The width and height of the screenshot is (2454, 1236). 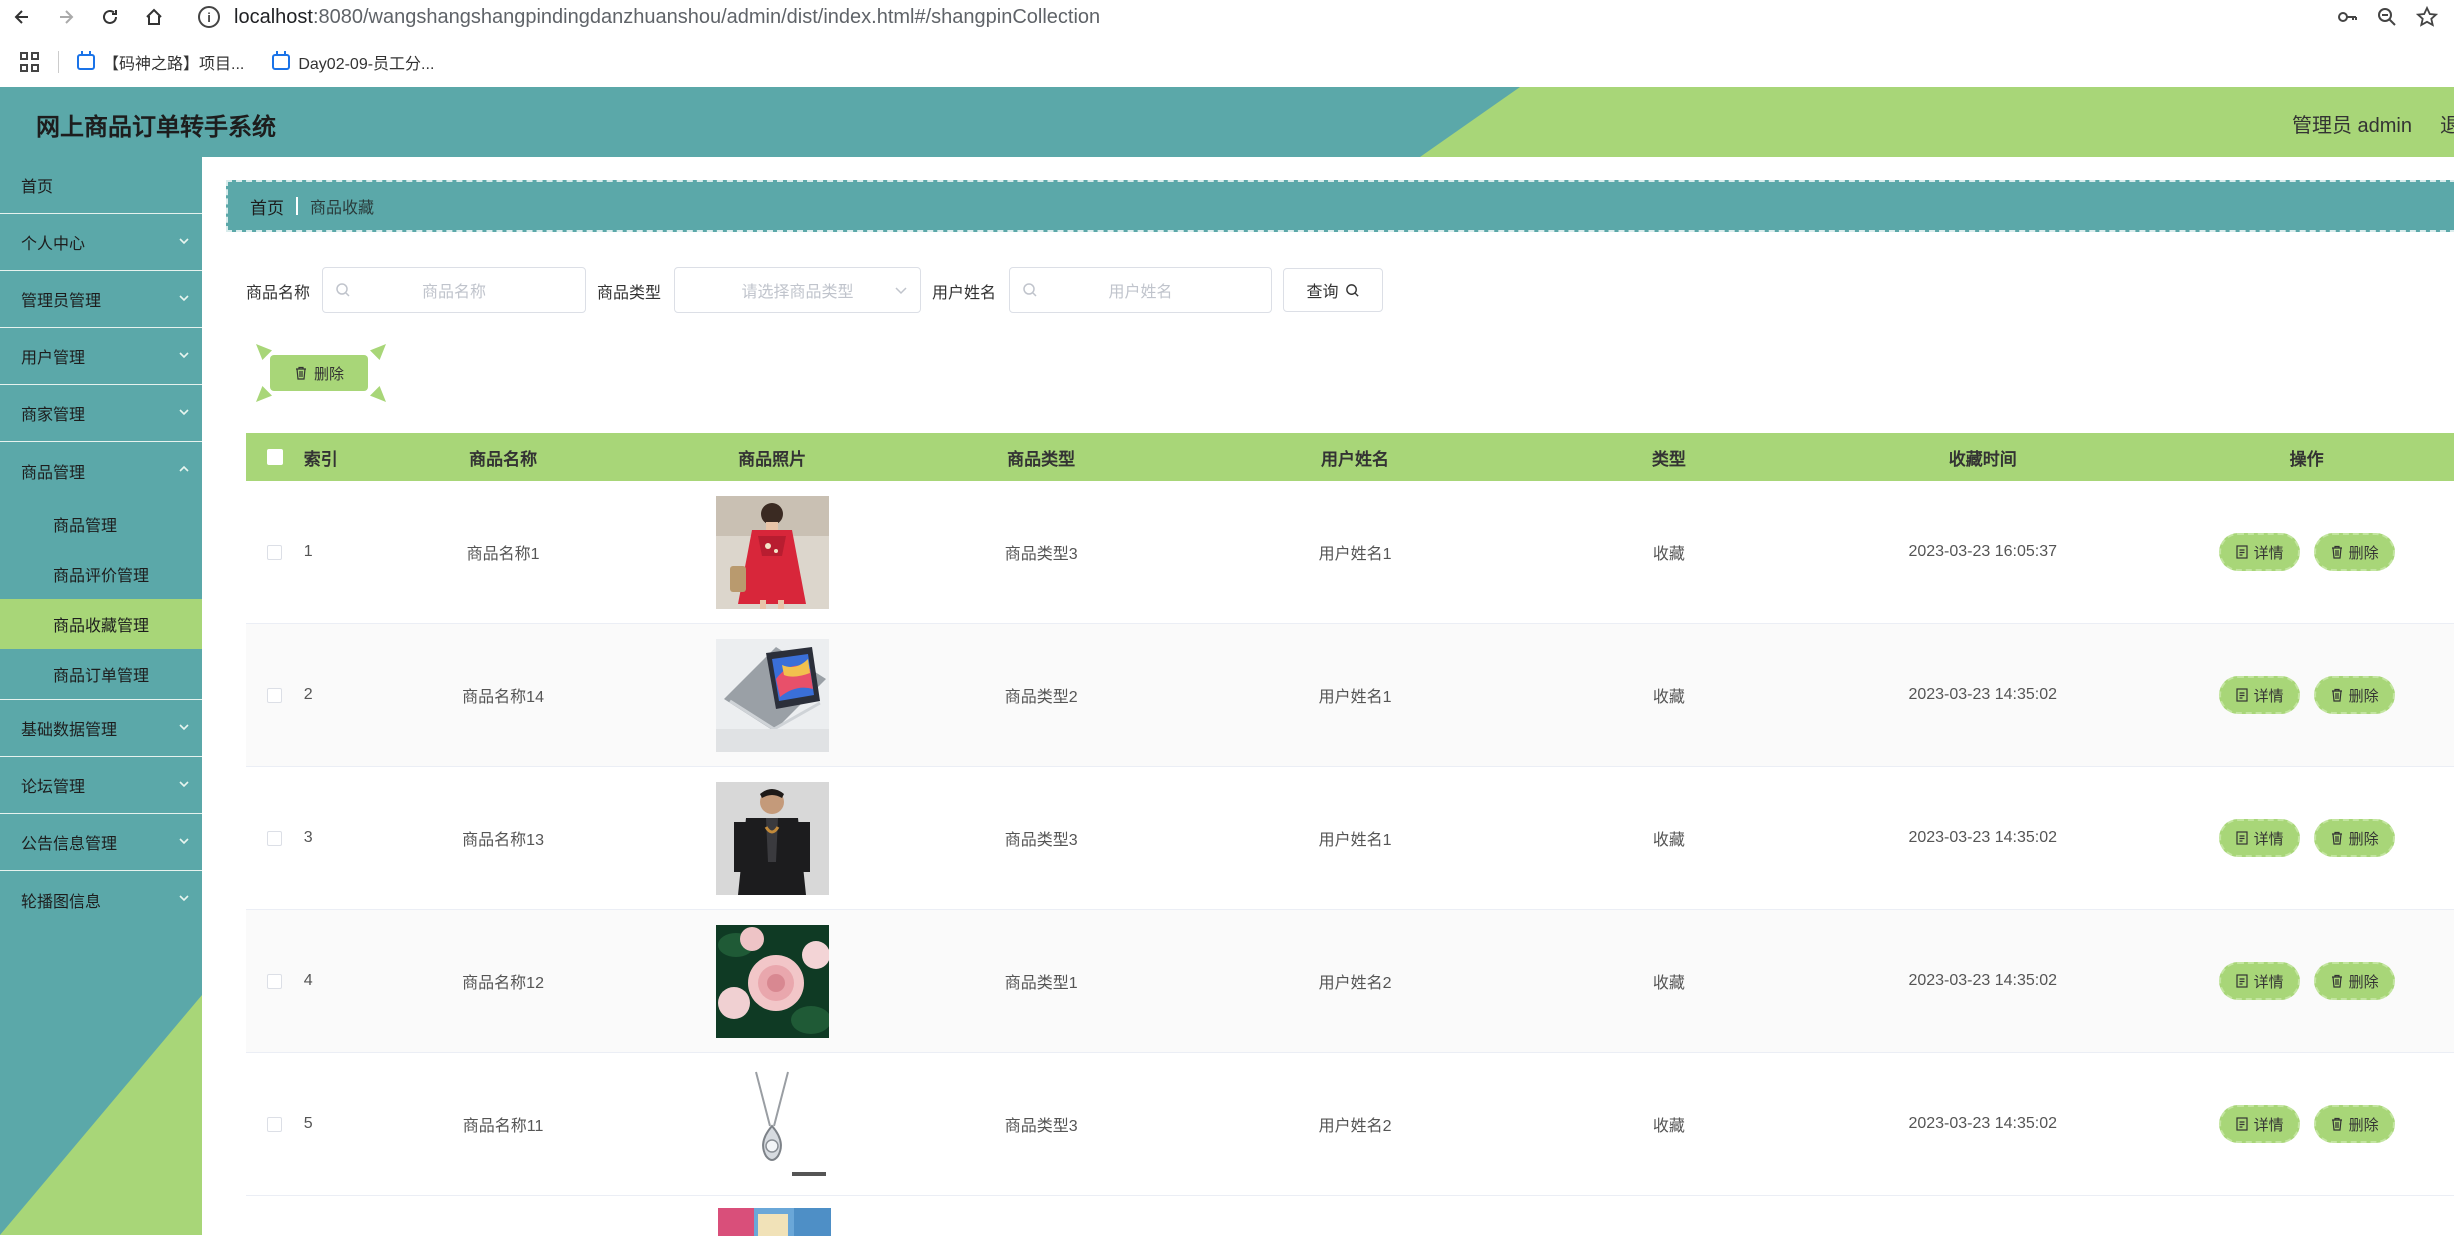 I want to click on breadcrumb-home: 首页, so click(x=267, y=206).